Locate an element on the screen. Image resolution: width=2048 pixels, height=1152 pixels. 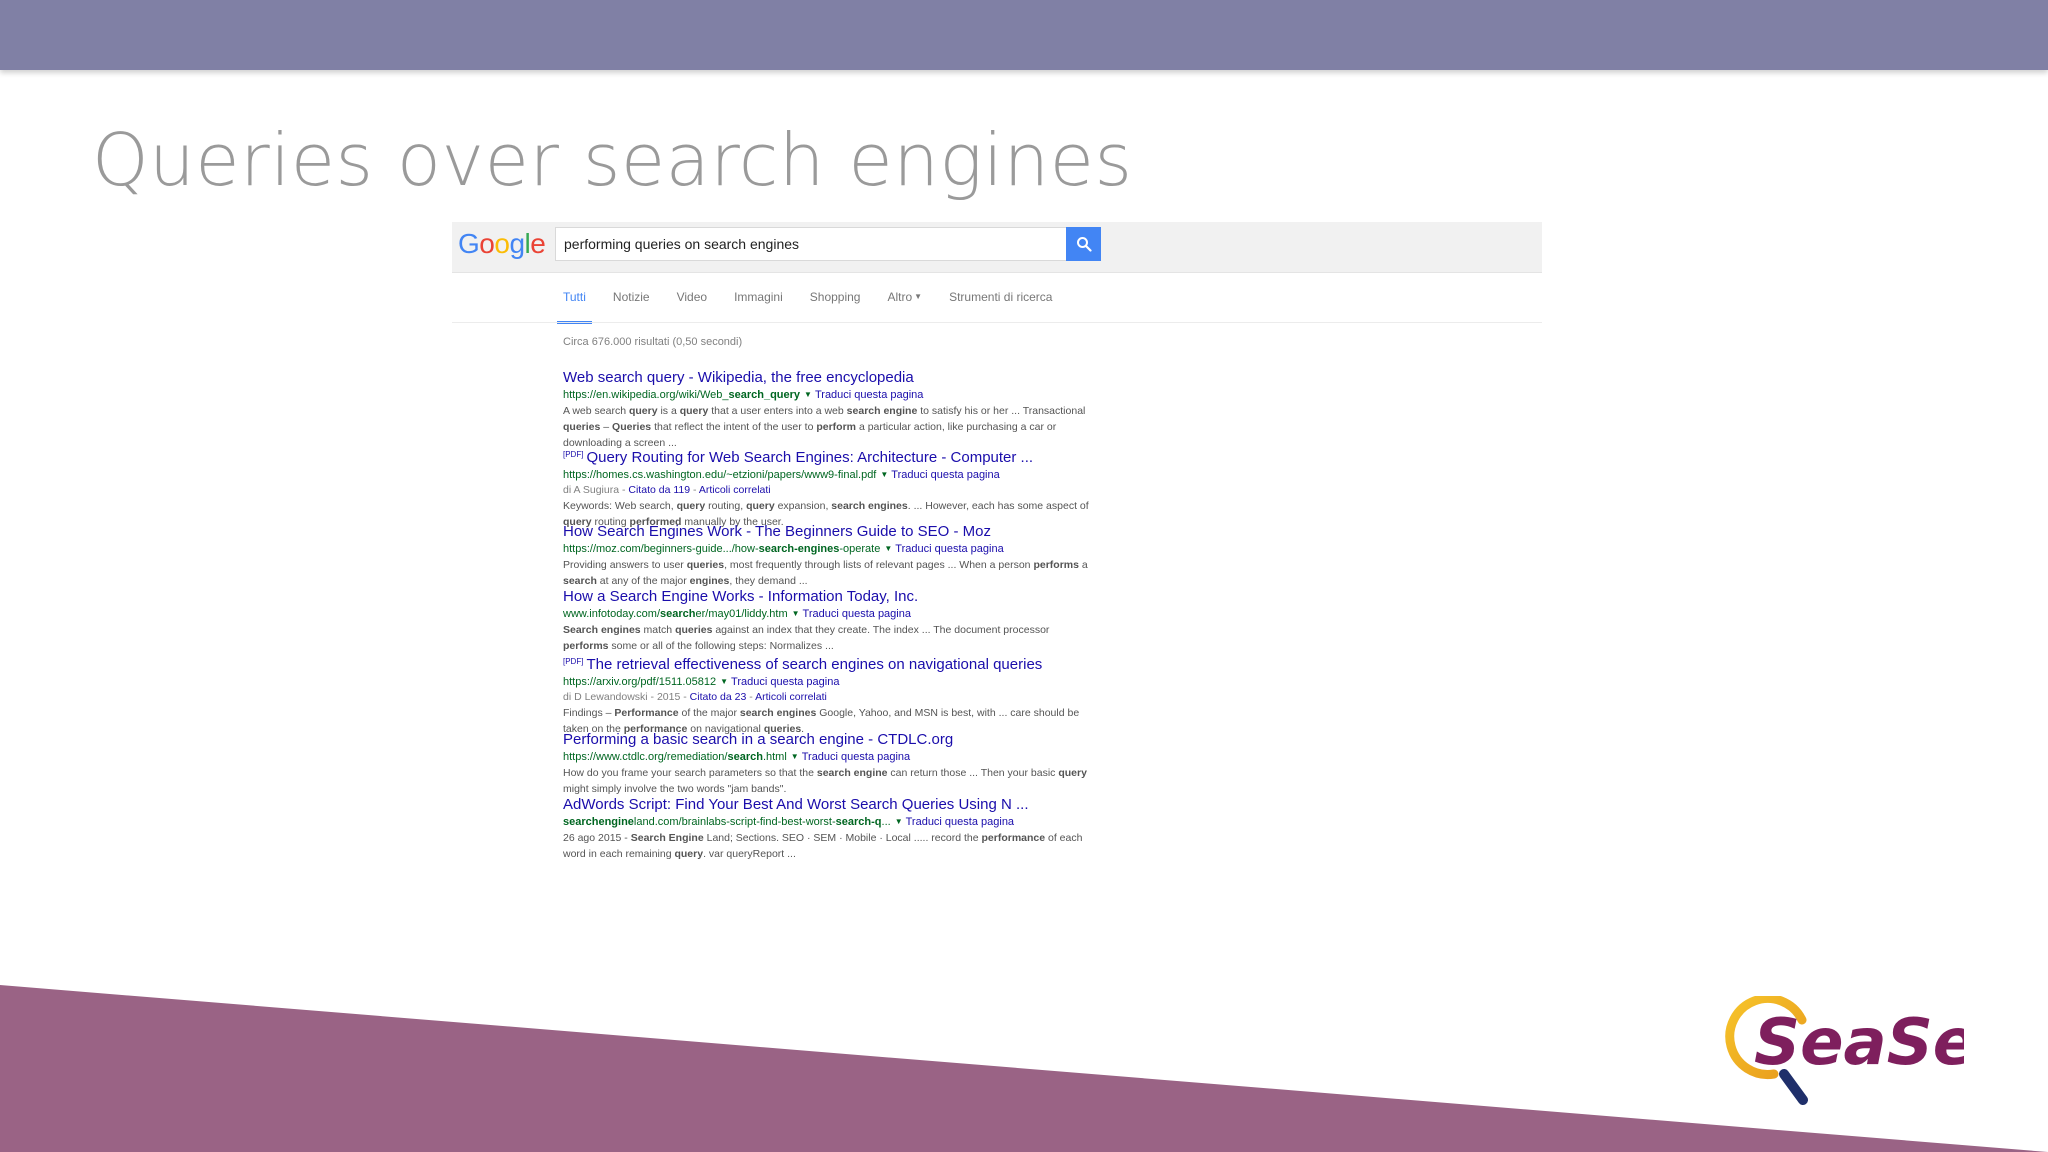
tab-strumenti-di-ricerca: Strumenti di ricerca is located at coordinates (1000, 305).